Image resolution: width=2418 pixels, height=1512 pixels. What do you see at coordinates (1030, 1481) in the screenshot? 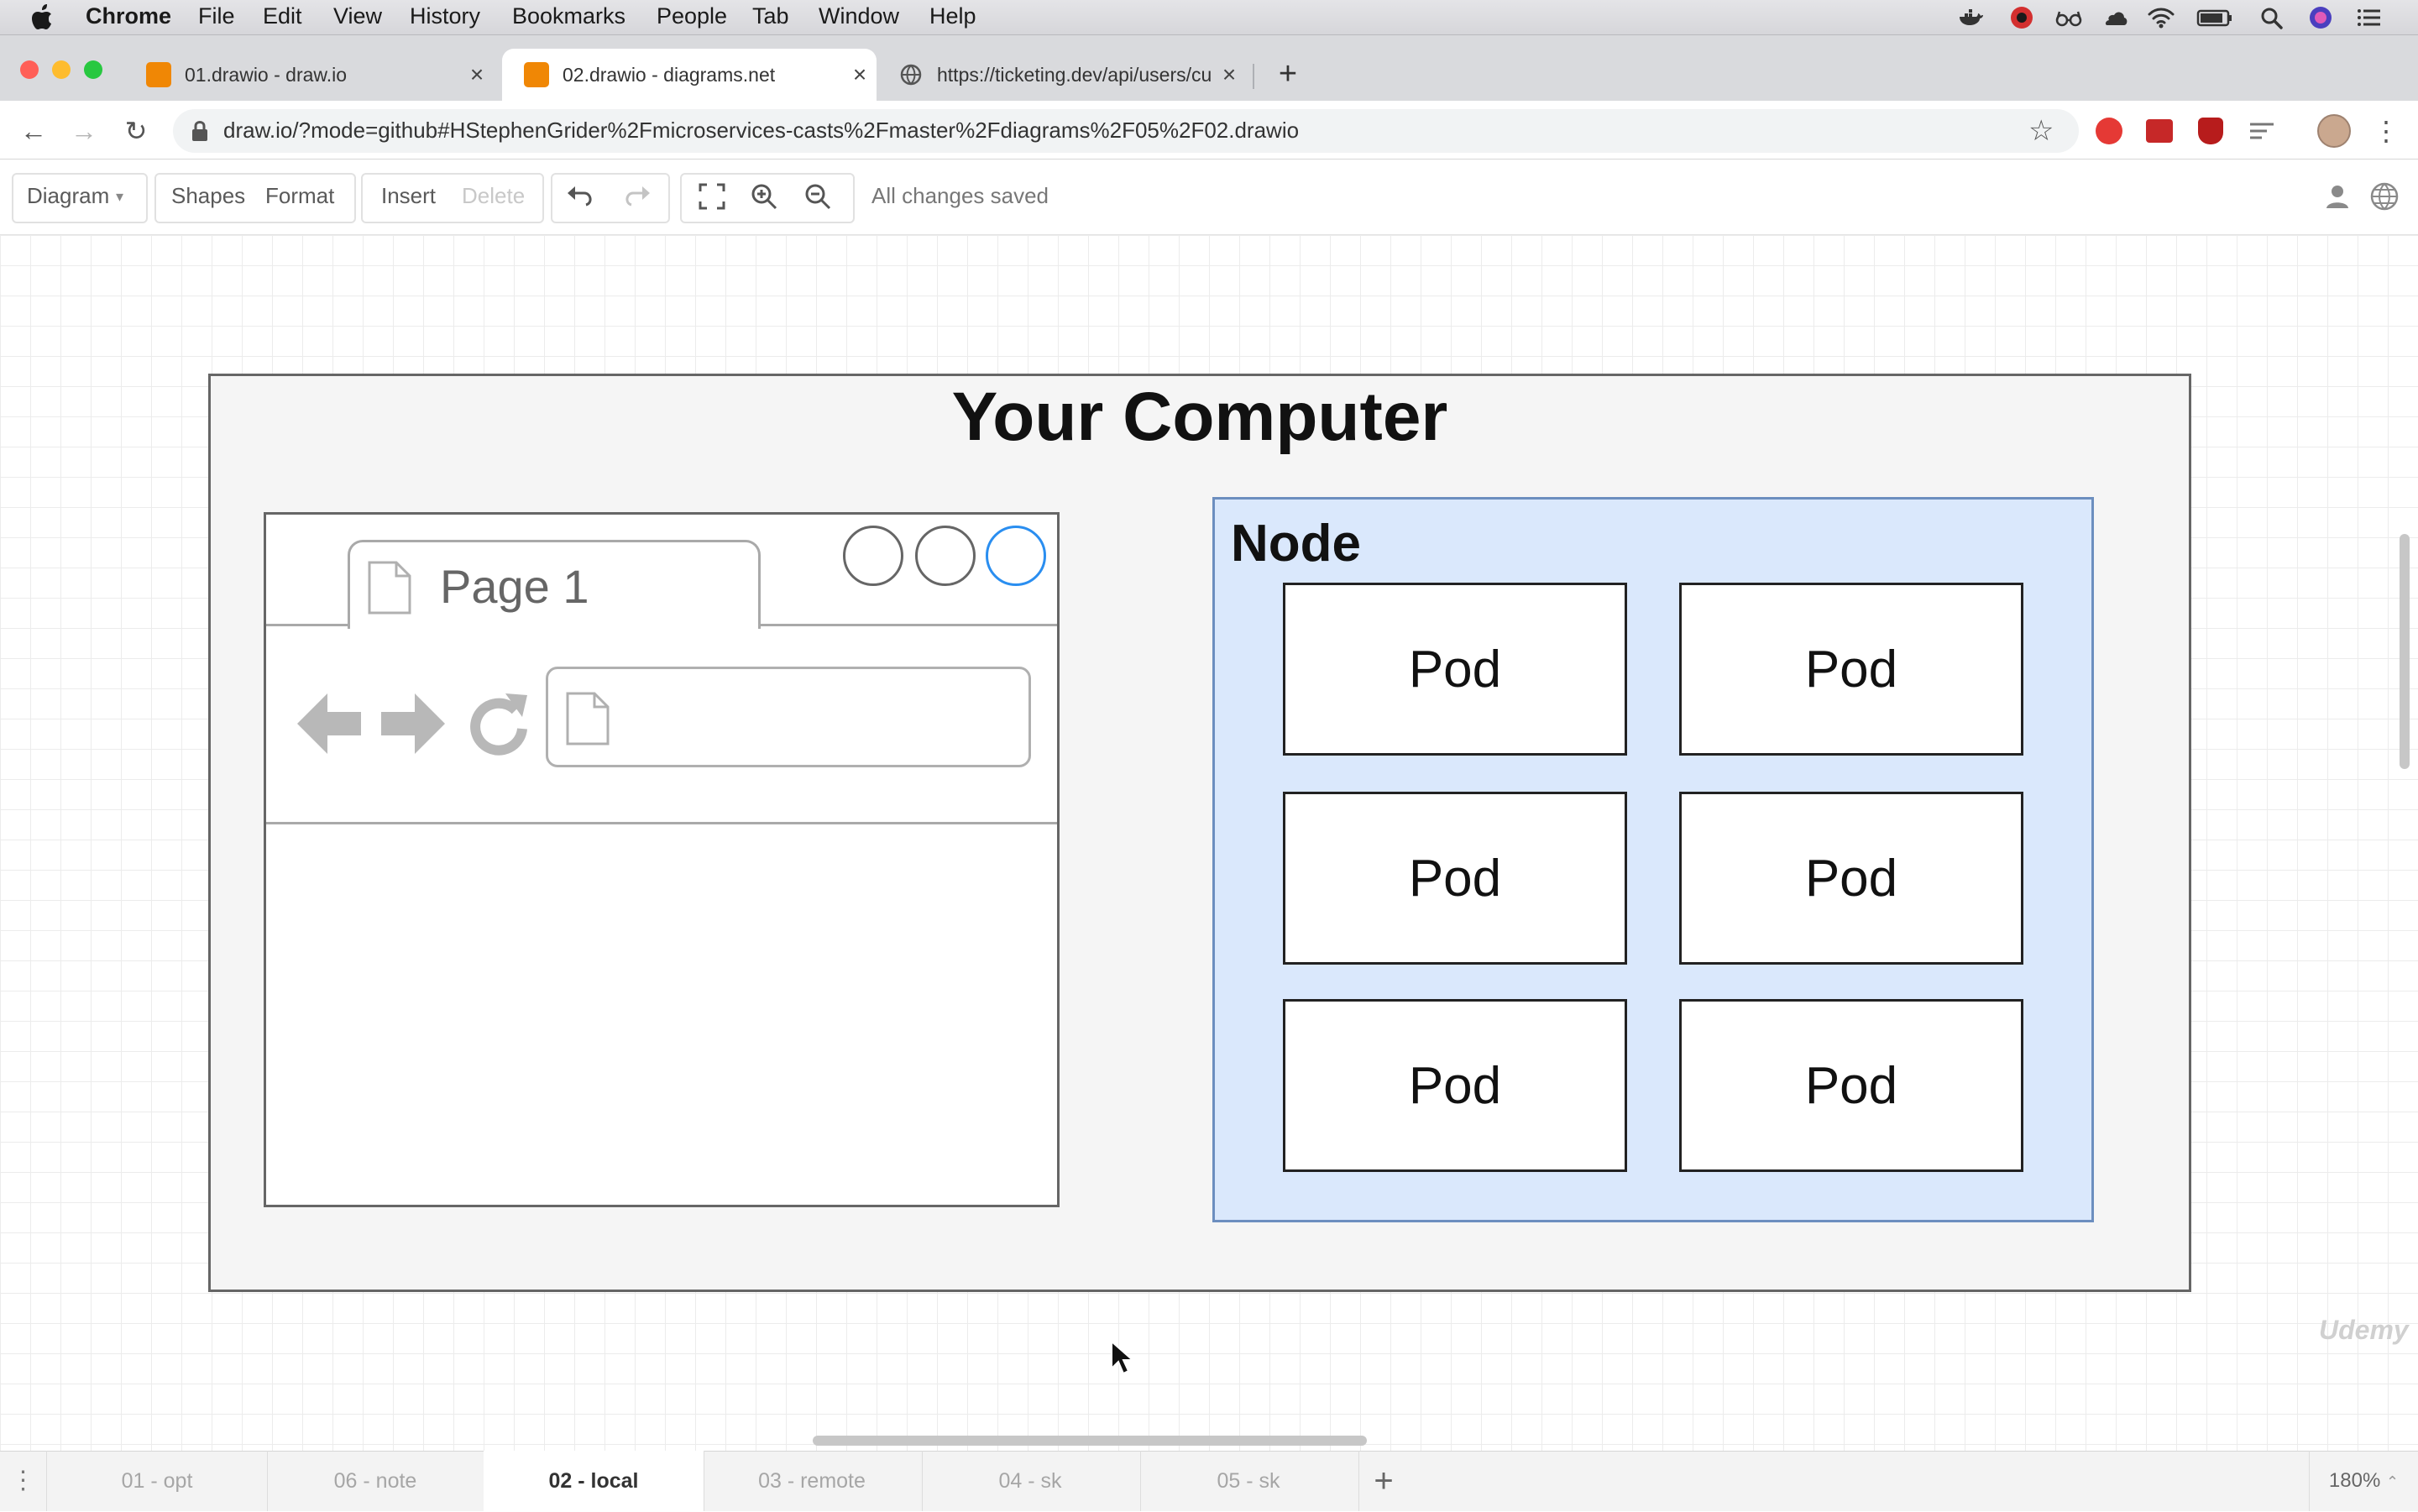
I see `page-tab: 04 - sk` at bounding box center [1030, 1481].